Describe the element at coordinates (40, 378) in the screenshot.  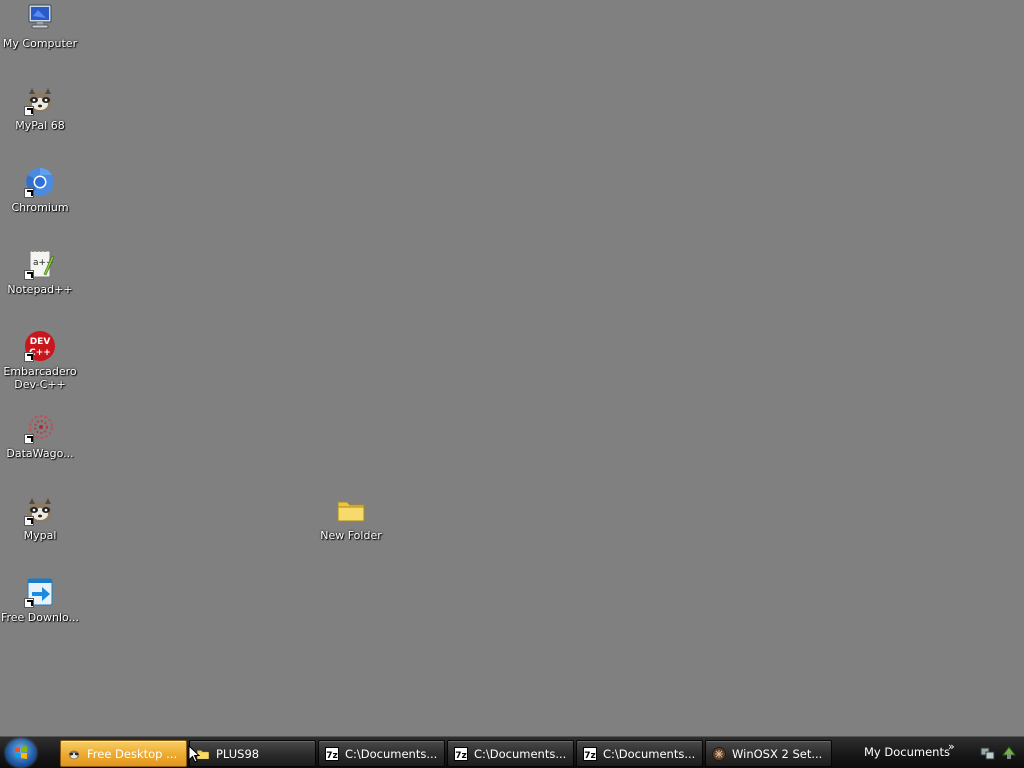
I see `desktop-icon-label: Embarcadero Dev-C++` at that location.